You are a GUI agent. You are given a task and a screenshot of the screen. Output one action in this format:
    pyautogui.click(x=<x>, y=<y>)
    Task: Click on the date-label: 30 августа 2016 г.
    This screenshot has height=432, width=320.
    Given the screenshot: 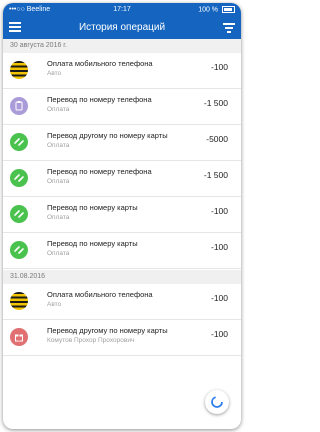 What is the action you would take?
    pyautogui.click(x=38, y=45)
    